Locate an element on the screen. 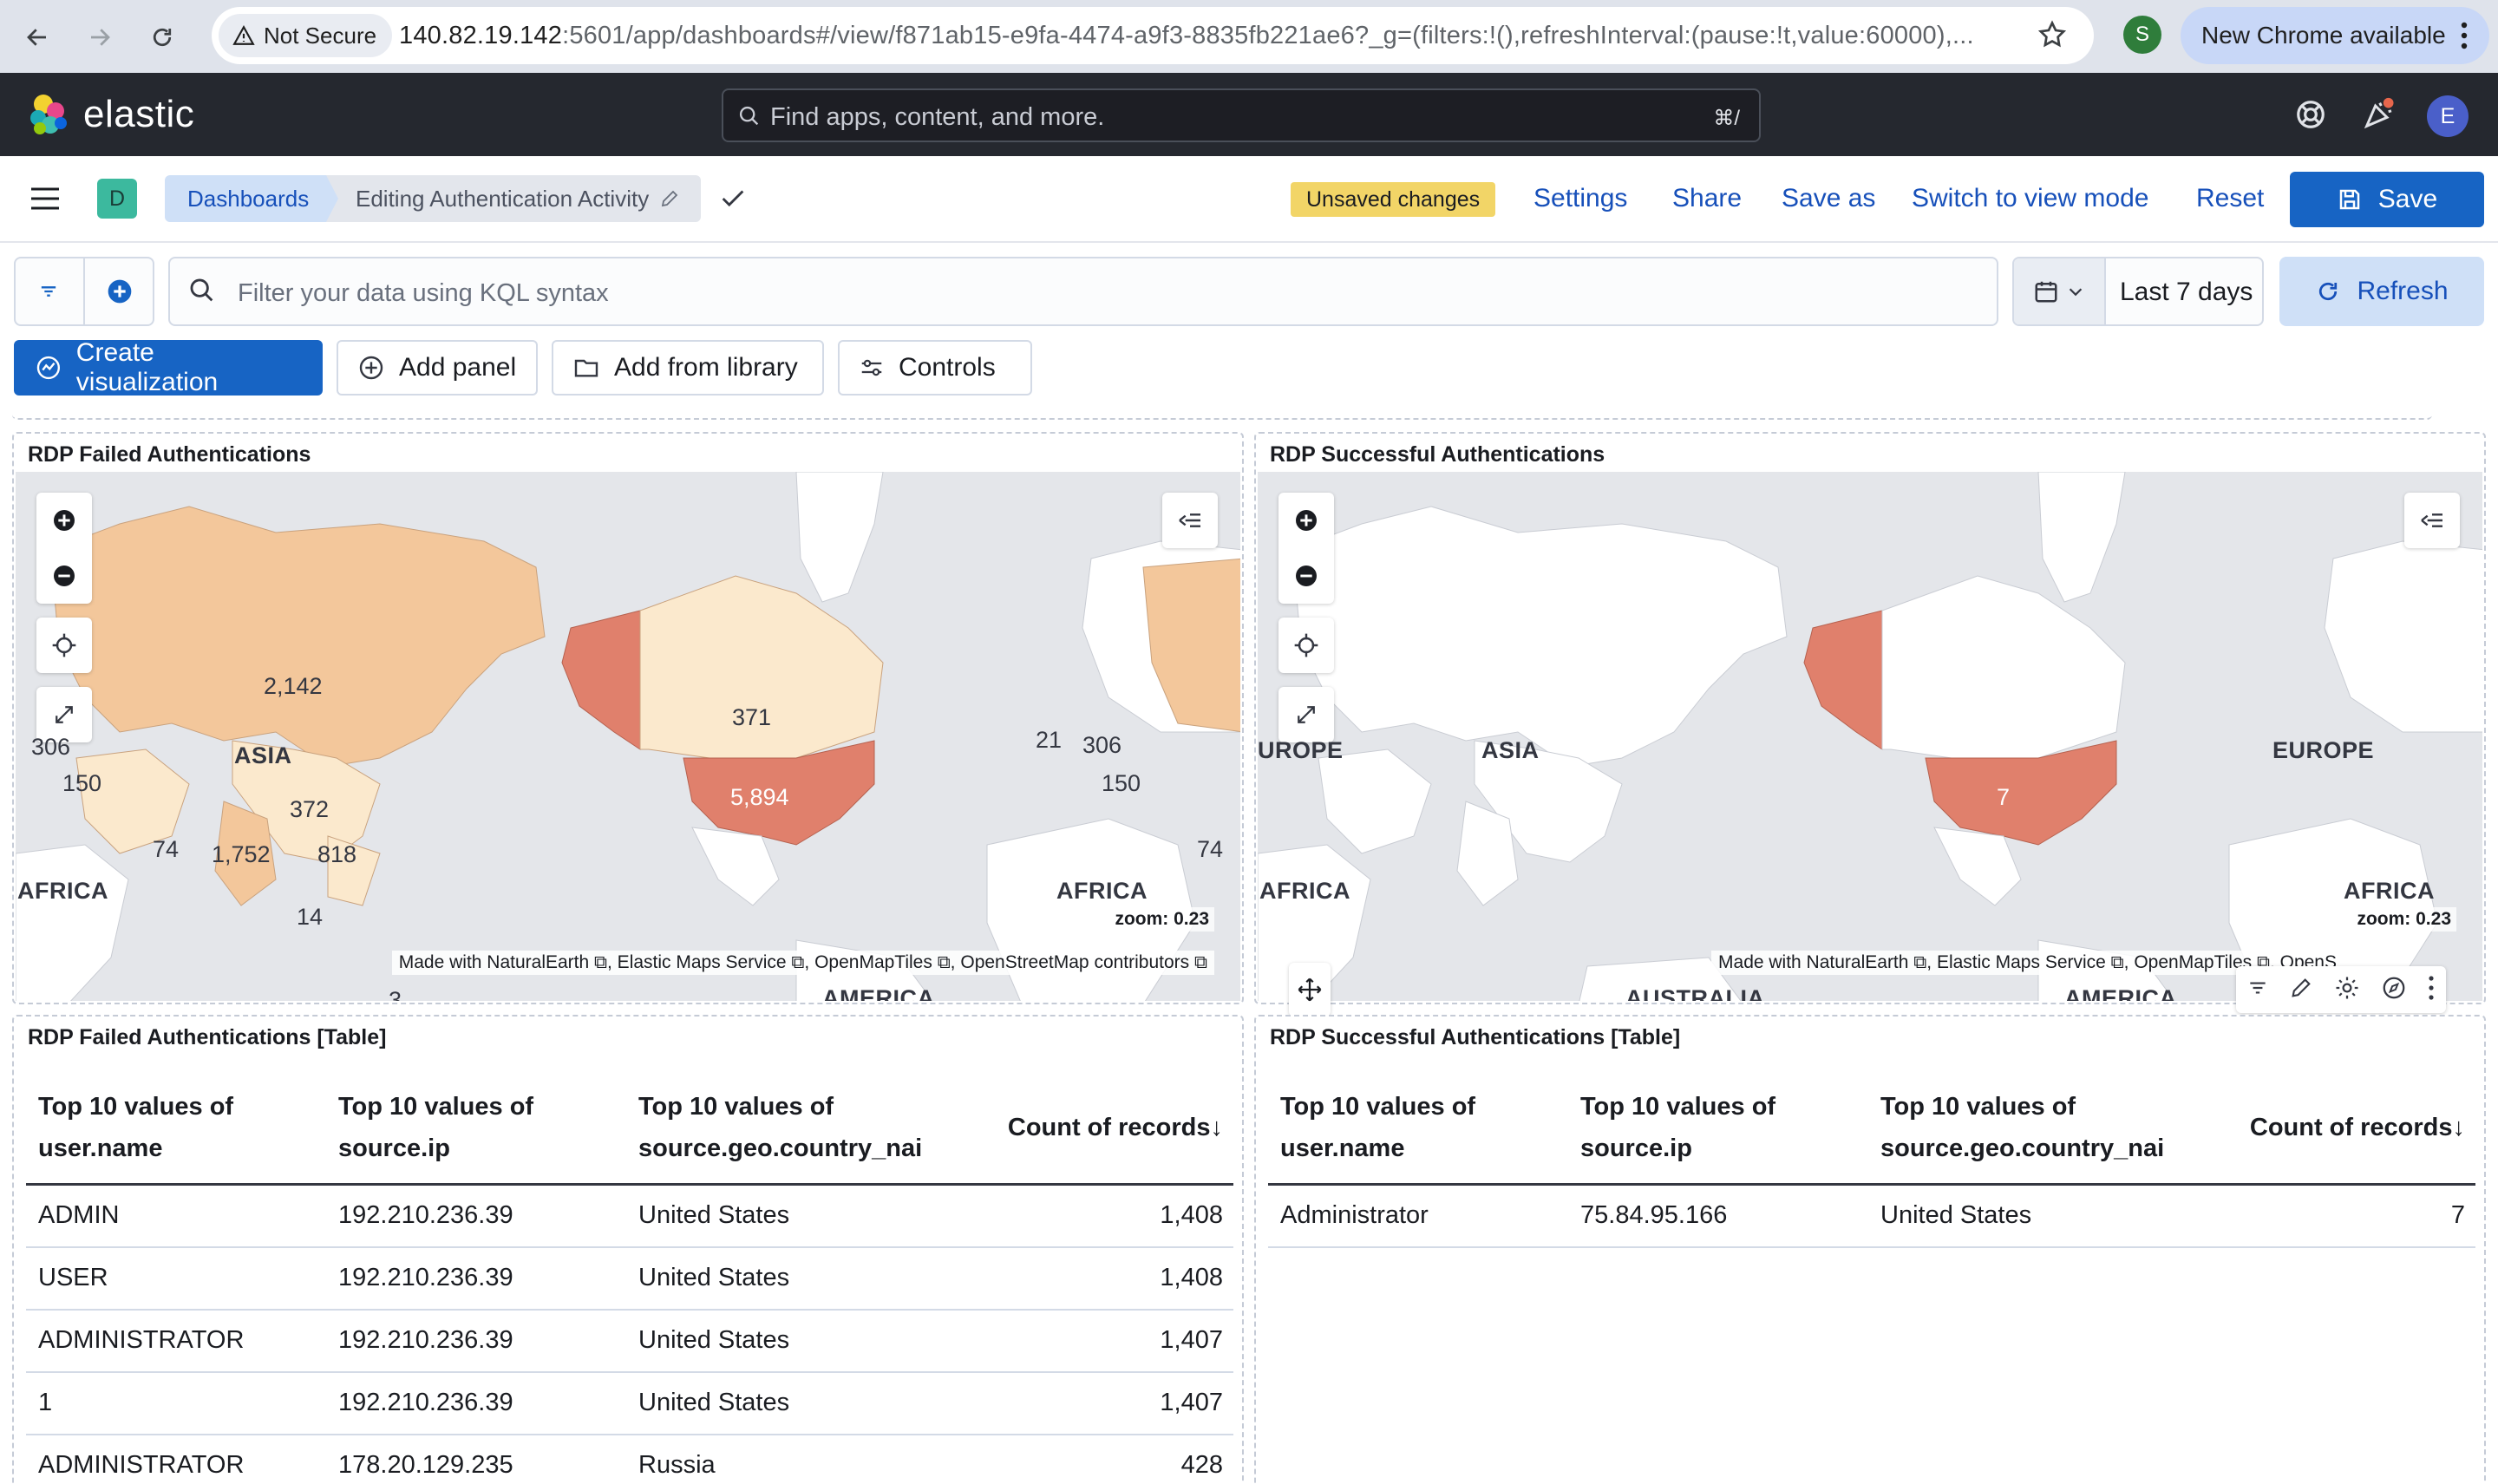  add-filter-icon is located at coordinates (120, 294).